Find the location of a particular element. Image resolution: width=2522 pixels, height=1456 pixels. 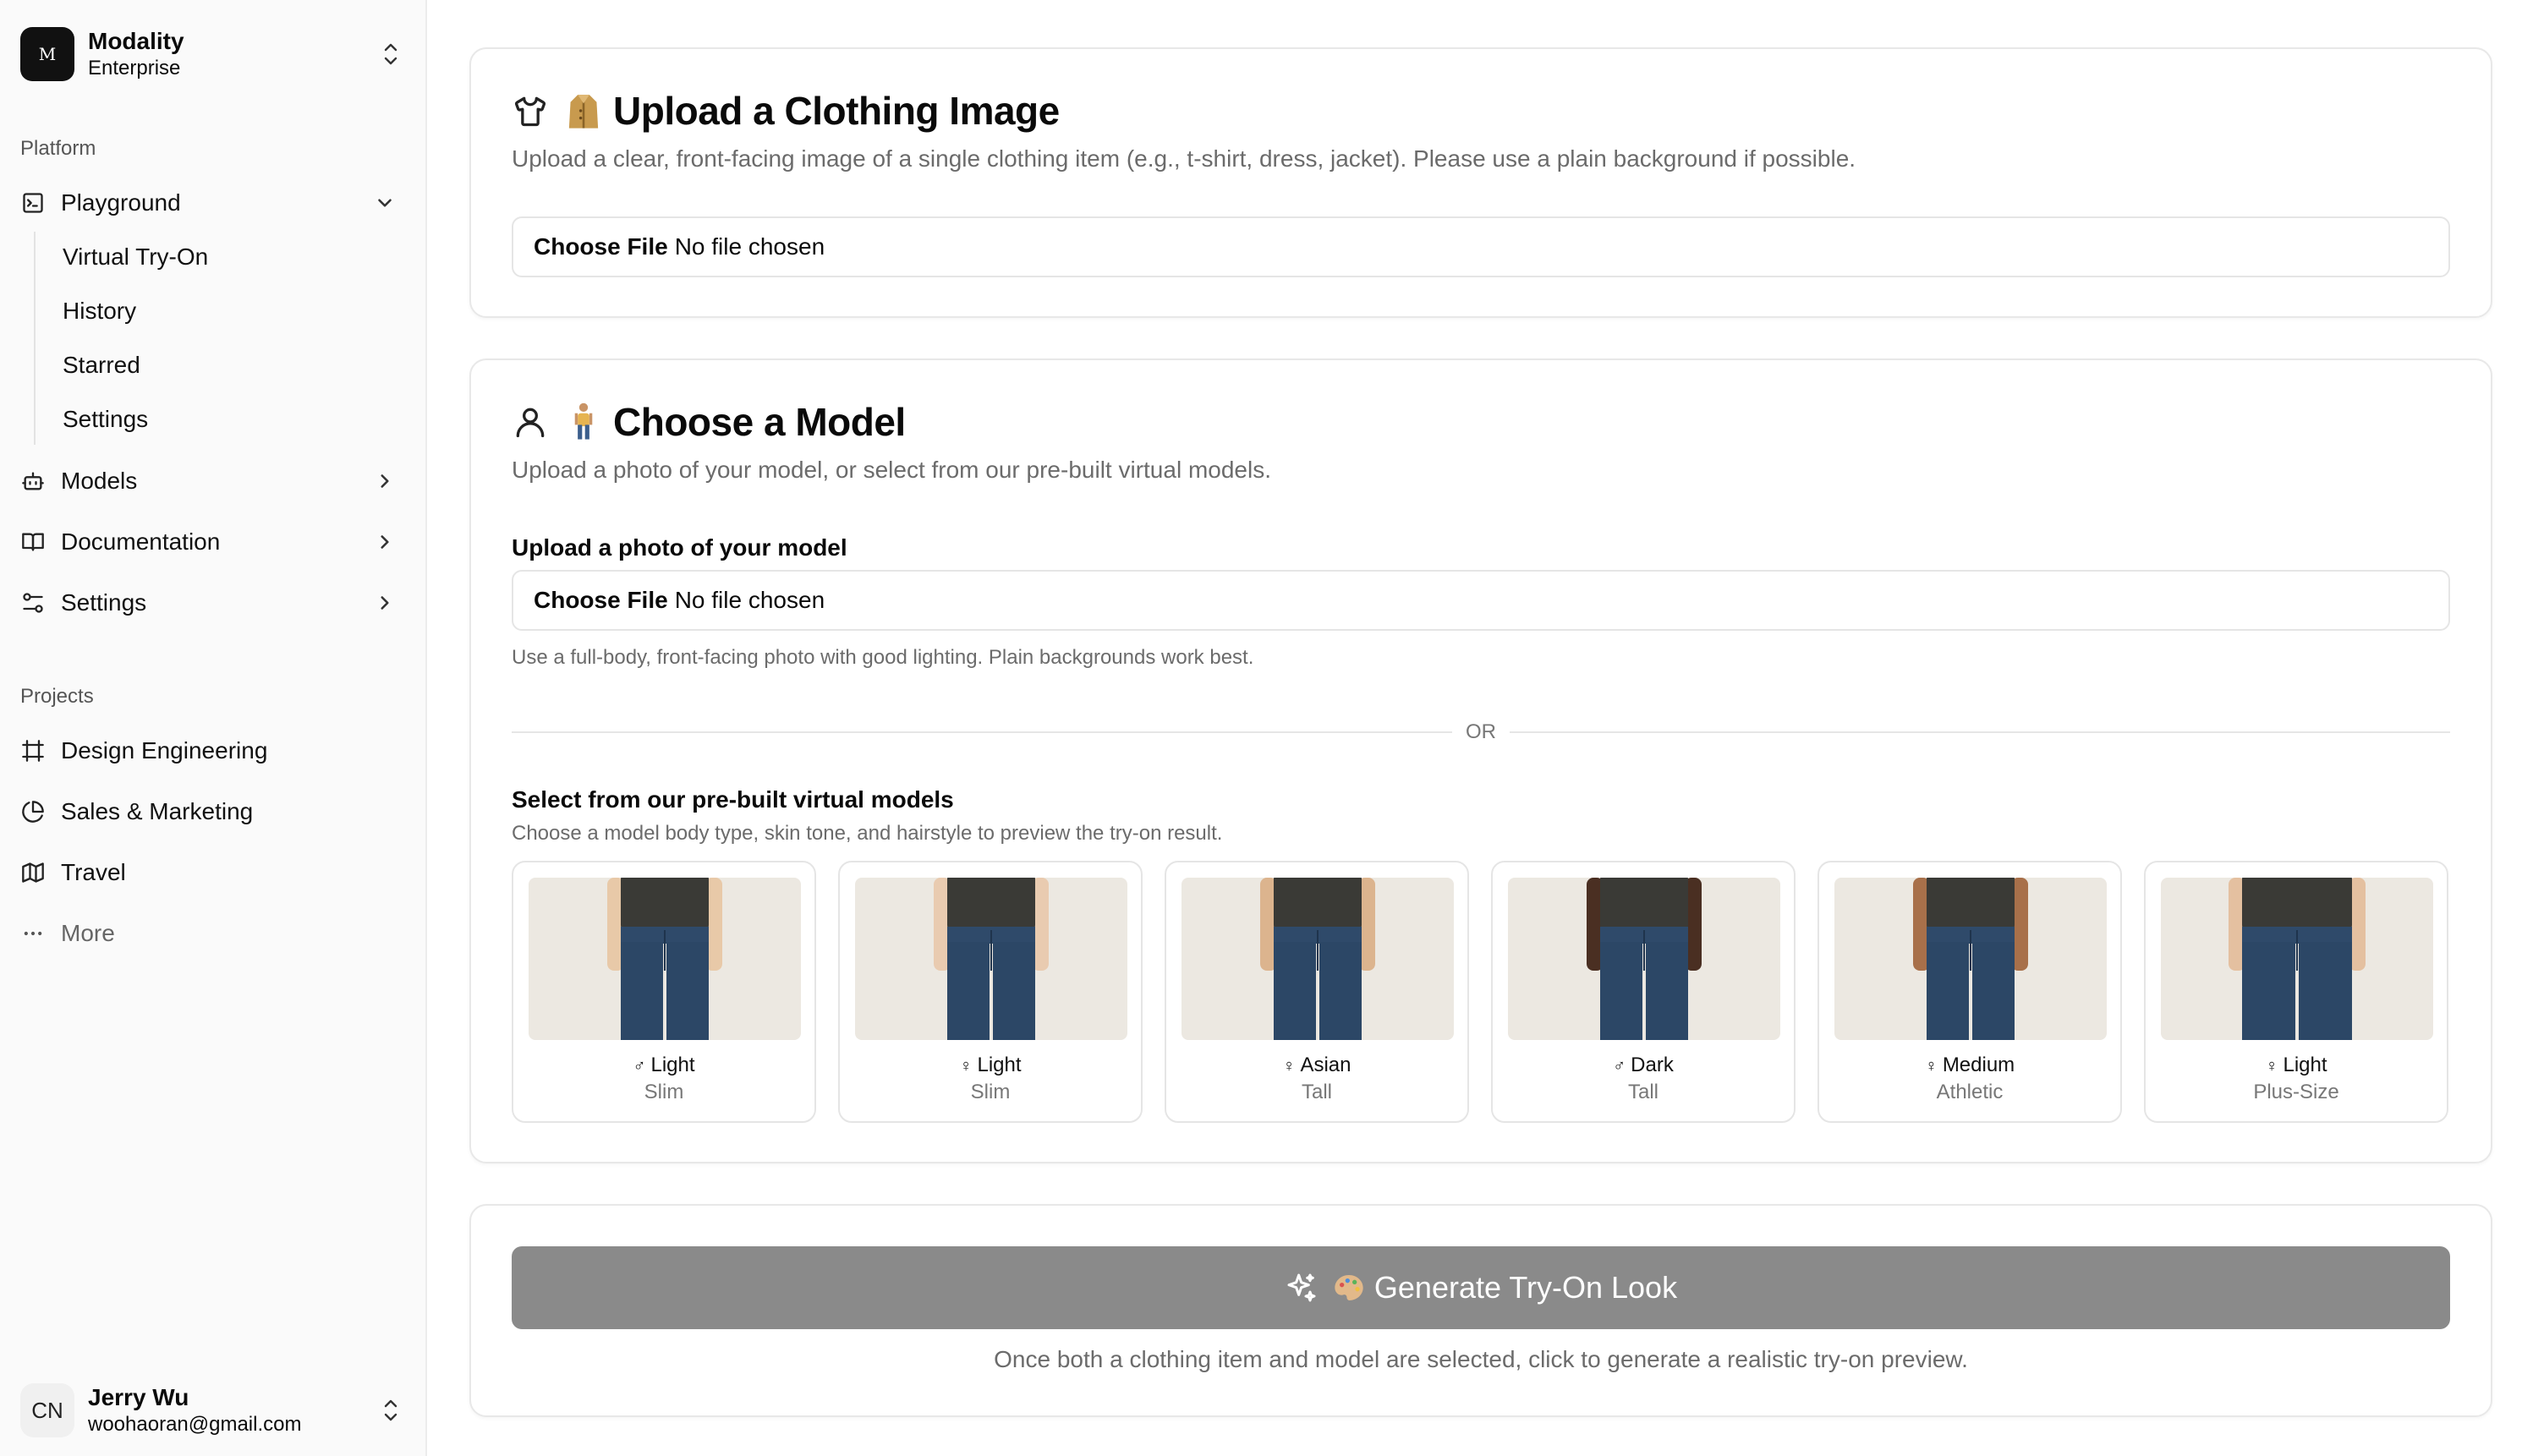

model-body: Tall is located at coordinates (1643, 1092).